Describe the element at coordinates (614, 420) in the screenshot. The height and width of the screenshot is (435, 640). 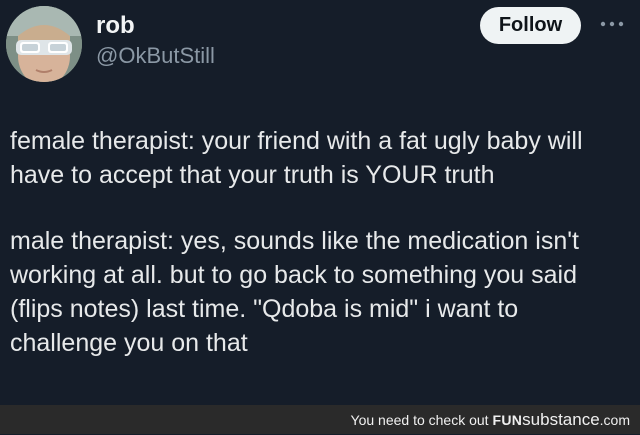
I see `watermark-brand-tld: .com` at that location.